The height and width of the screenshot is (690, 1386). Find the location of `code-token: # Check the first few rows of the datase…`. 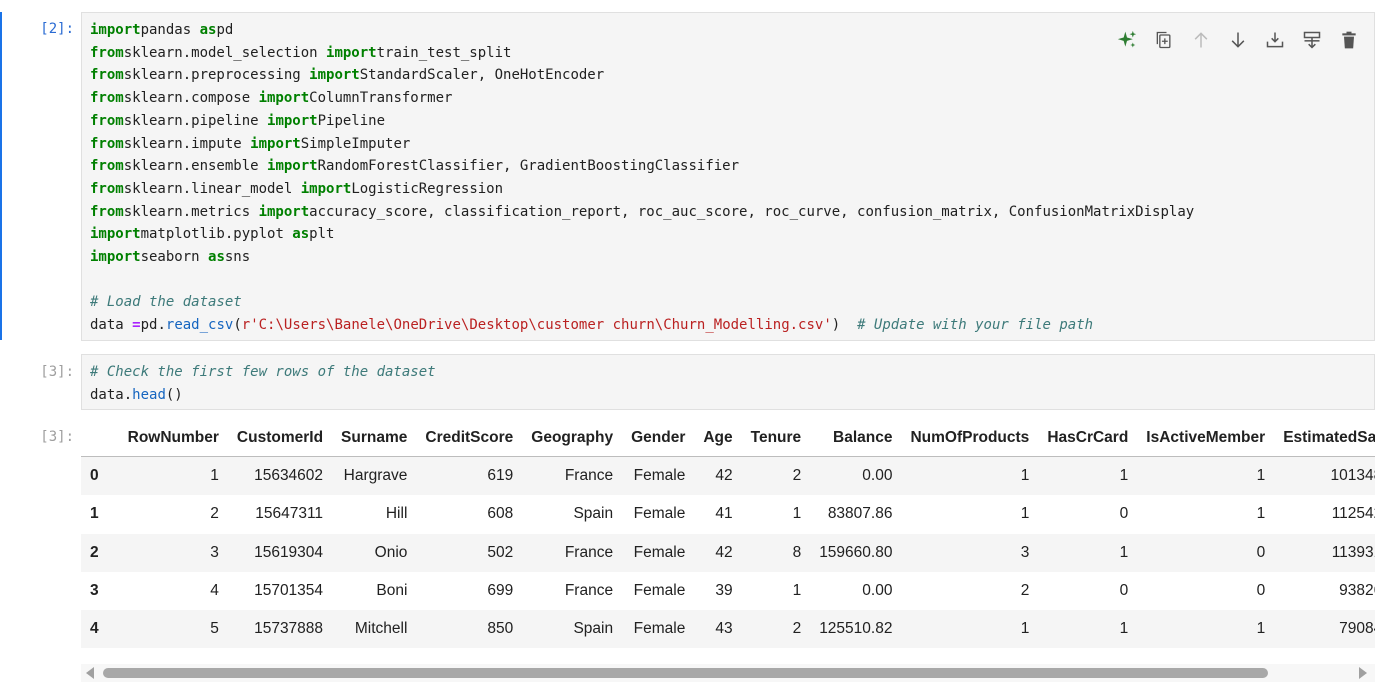

code-token: # Check the first few rows of the datase… is located at coordinates (263, 372).